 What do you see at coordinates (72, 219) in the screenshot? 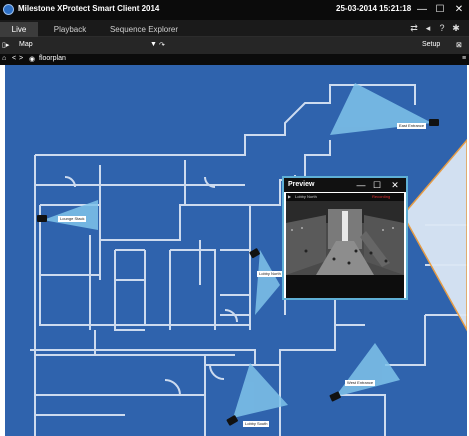
I see `camera-label-lounge: Lounge Stack` at bounding box center [72, 219].